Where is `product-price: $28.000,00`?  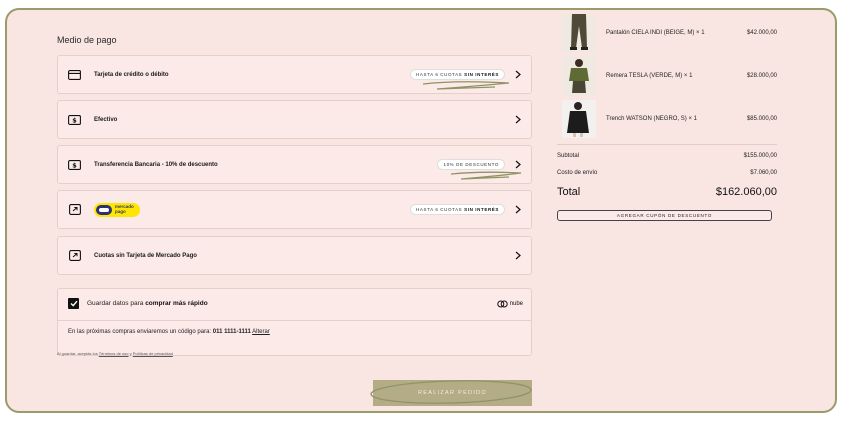 product-price: $28.000,00 is located at coordinates (761, 76).